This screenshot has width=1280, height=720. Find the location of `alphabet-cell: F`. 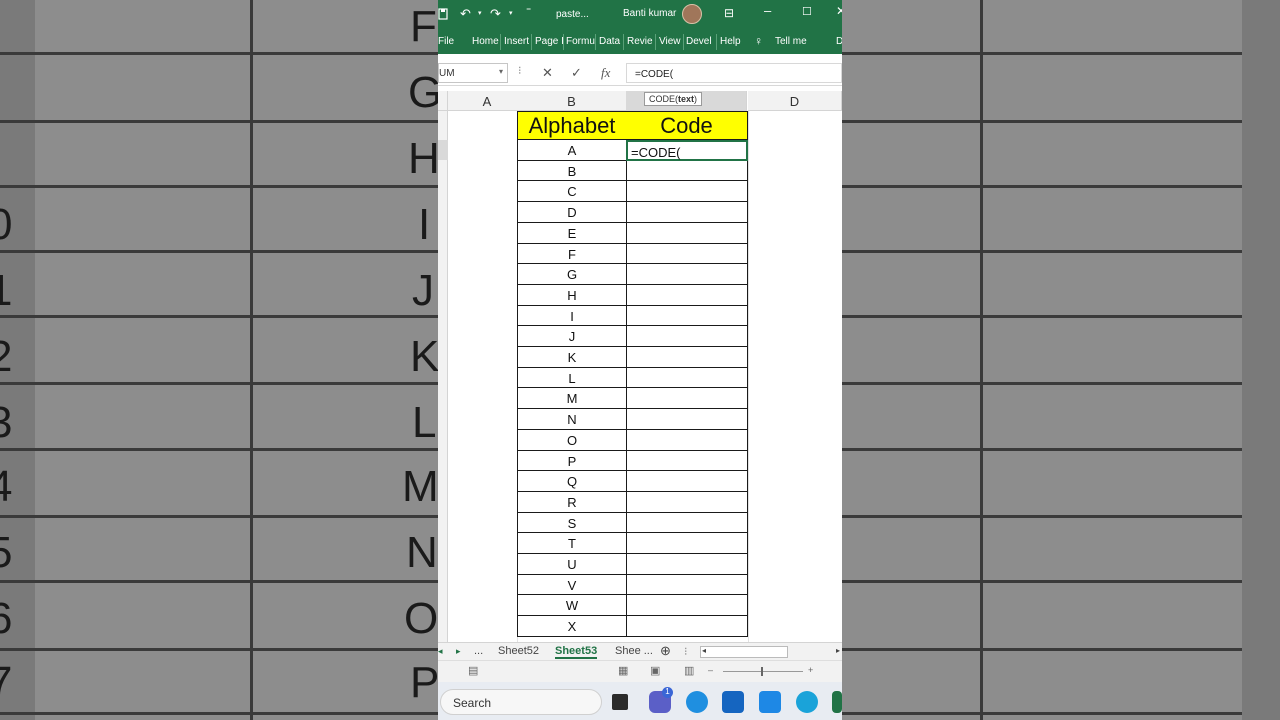

alphabet-cell: F is located at coordinates (572, 254).